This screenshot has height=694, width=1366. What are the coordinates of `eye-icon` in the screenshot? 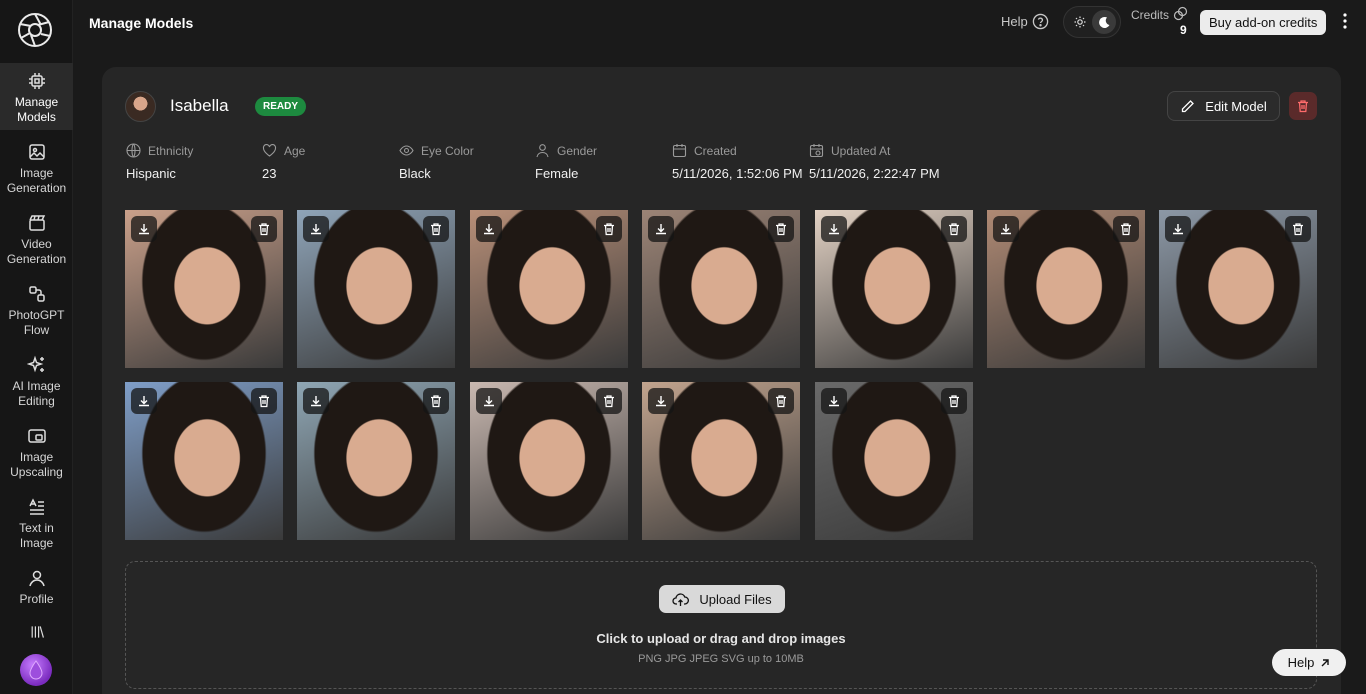 It's located at (406, 150).